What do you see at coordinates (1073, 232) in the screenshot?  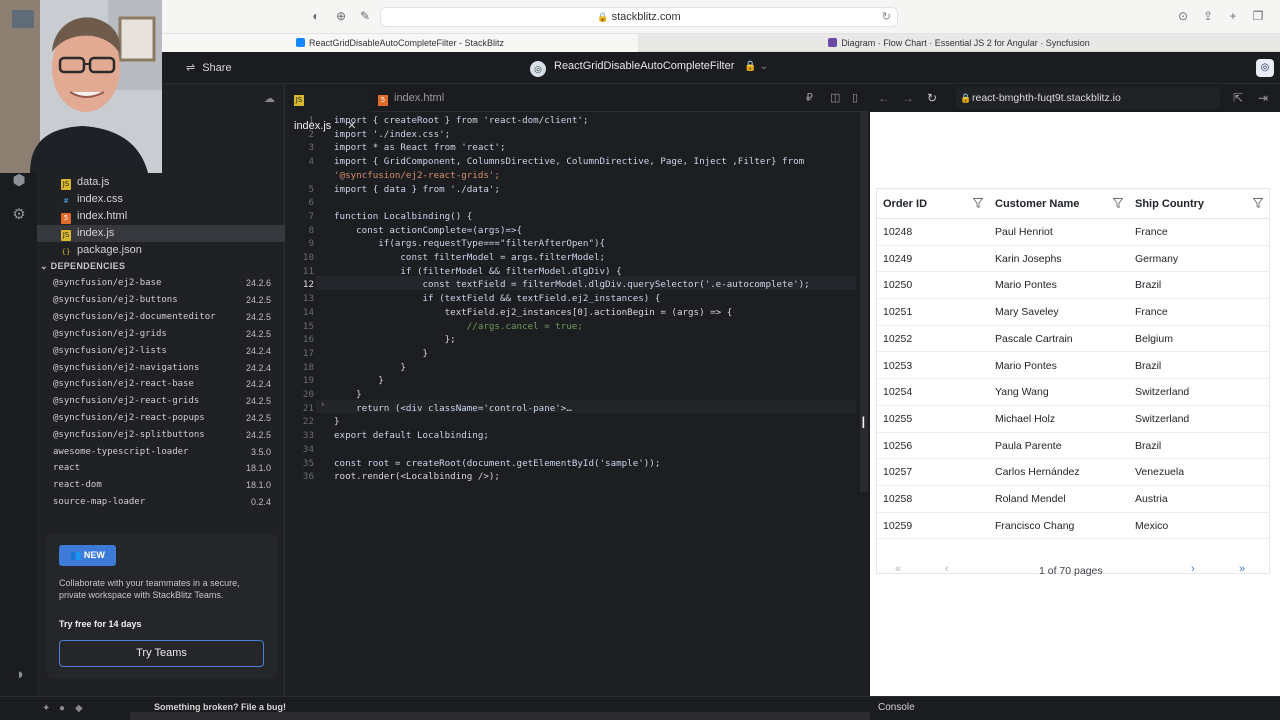 I see `table-row: 10248 Paul Henriot France` at bounding box center [1073, 232].